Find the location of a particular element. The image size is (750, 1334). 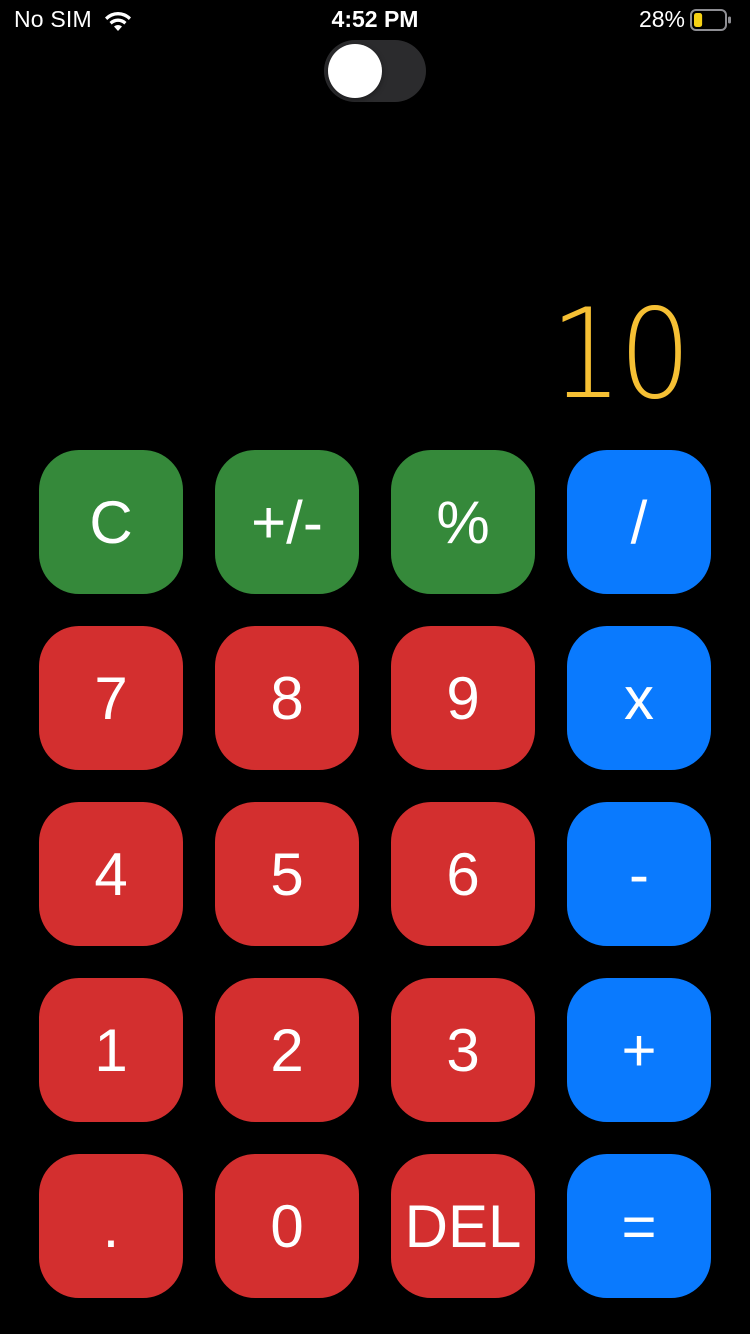

percent-button: % is located at coordinates (463, 522).